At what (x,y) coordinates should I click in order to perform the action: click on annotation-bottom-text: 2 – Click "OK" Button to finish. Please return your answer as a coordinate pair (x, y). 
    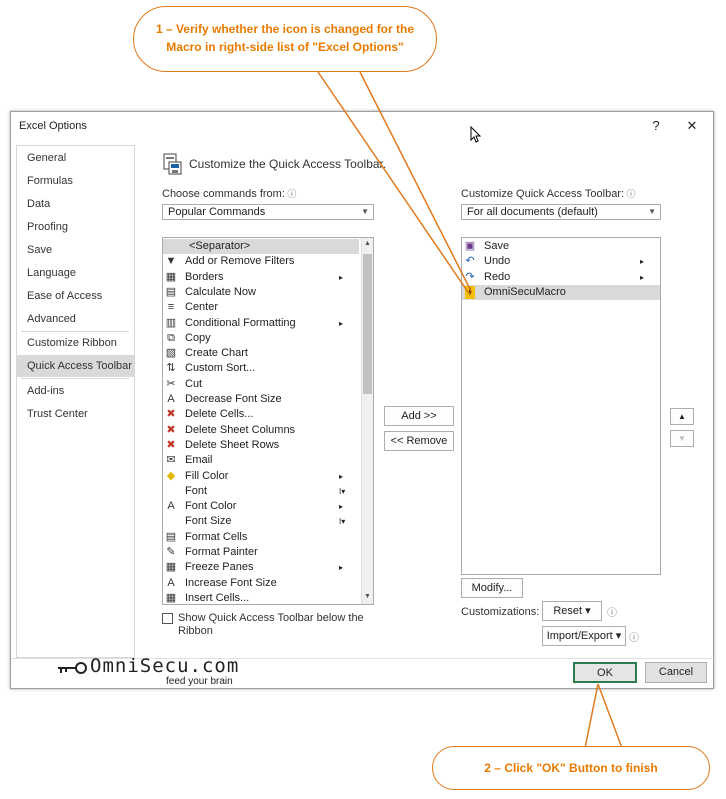
    Looking at the image, I should click on (571, 768).